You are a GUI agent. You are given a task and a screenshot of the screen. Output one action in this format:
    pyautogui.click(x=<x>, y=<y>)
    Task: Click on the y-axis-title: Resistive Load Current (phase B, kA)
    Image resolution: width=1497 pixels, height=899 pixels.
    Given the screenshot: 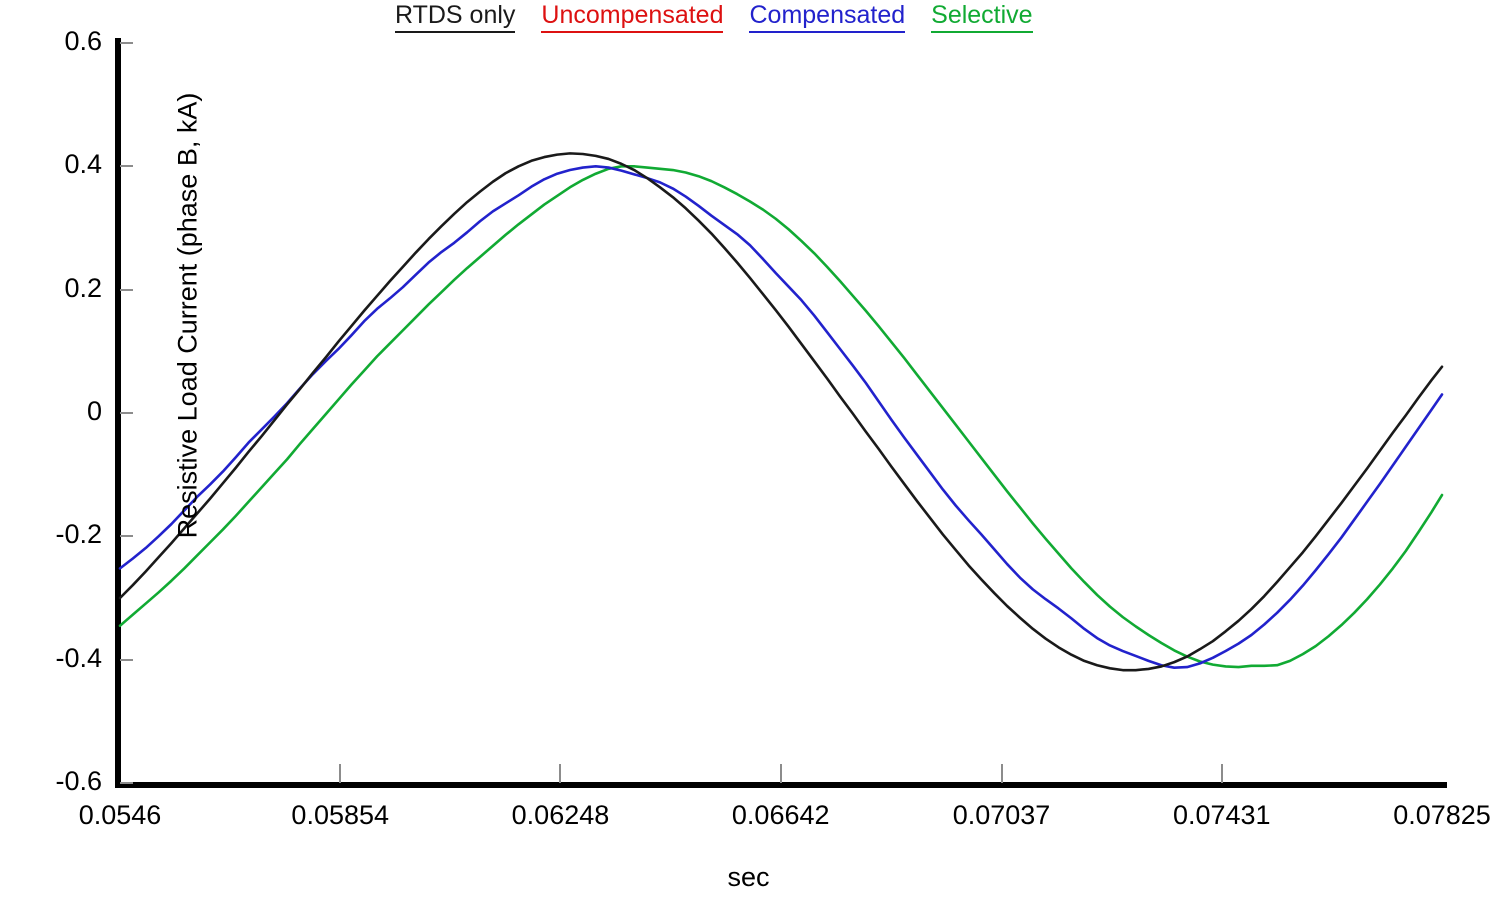 What is the action you would take?
    pyautogui.click(x=187, y=315)
    